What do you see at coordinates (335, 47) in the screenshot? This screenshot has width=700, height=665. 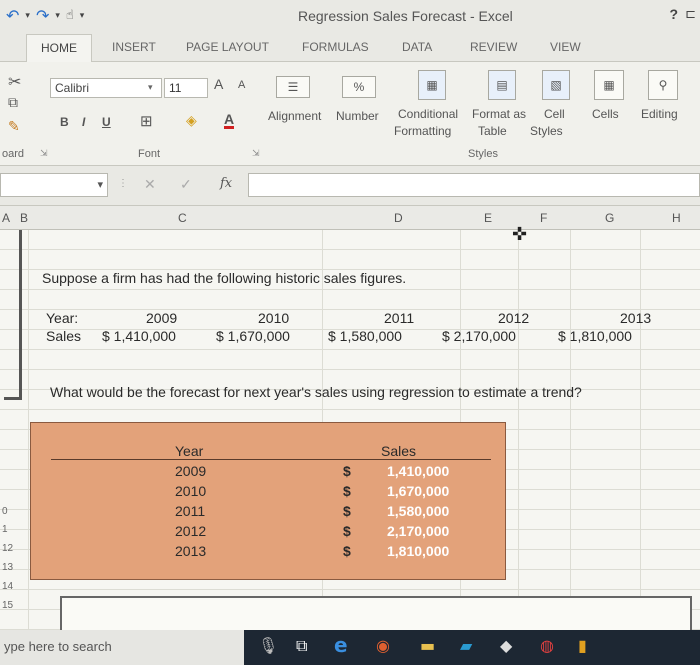 I see `tab-formulas: FORMULAS` at bounding box center [335, 47].